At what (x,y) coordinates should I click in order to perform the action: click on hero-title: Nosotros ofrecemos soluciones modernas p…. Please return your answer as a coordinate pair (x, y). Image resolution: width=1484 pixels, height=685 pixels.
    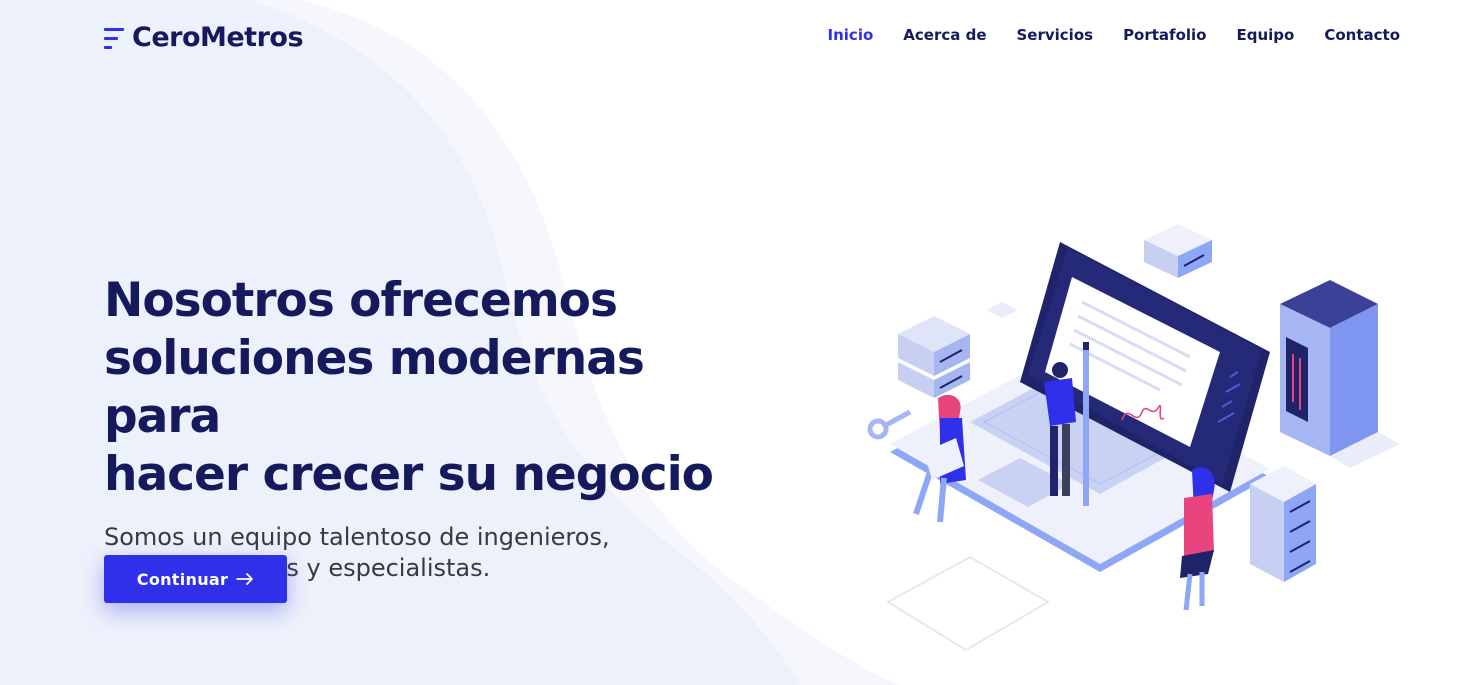
    Looking at the image, I should click on (424, 388).